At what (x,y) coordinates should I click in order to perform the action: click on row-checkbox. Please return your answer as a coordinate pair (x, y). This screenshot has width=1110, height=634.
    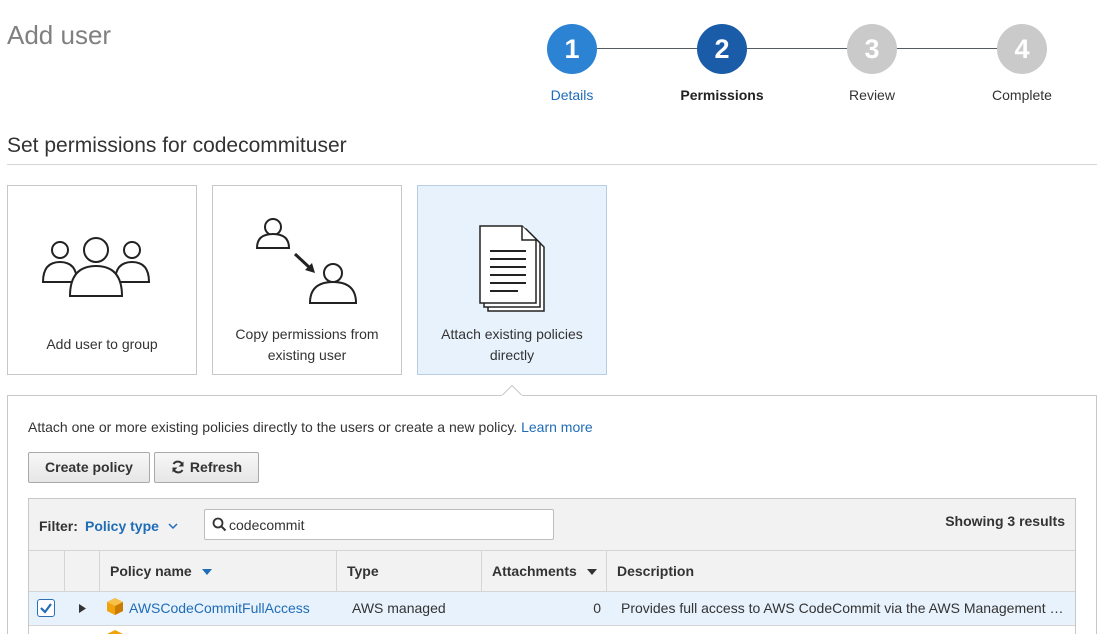
    Looking at the image, I should click on (46, 608).